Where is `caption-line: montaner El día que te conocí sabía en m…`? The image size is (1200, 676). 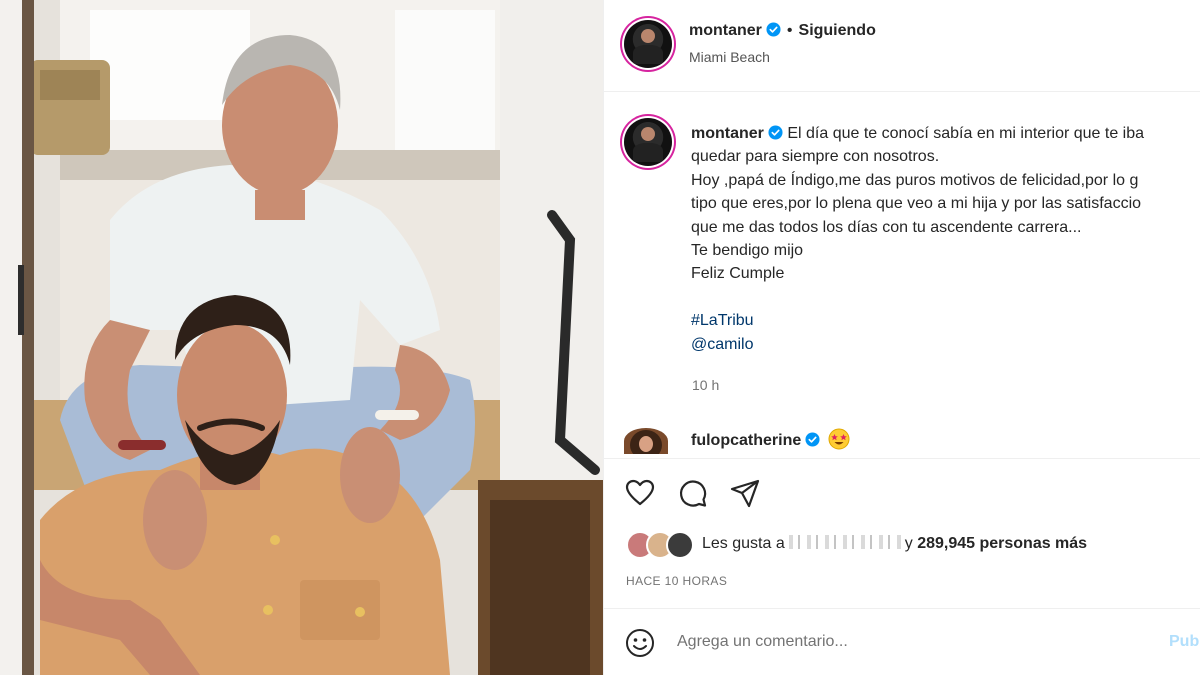
caption-line: montaner El día que te conocí sabía en m… is located at coordinates (945, 133).